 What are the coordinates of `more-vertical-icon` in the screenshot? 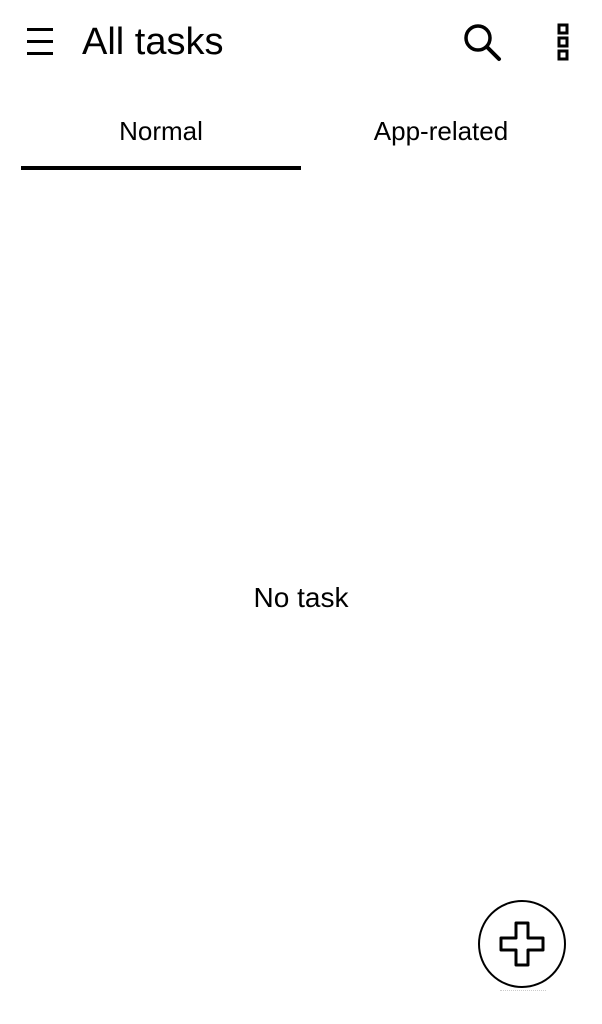 It's located at (563, 42).